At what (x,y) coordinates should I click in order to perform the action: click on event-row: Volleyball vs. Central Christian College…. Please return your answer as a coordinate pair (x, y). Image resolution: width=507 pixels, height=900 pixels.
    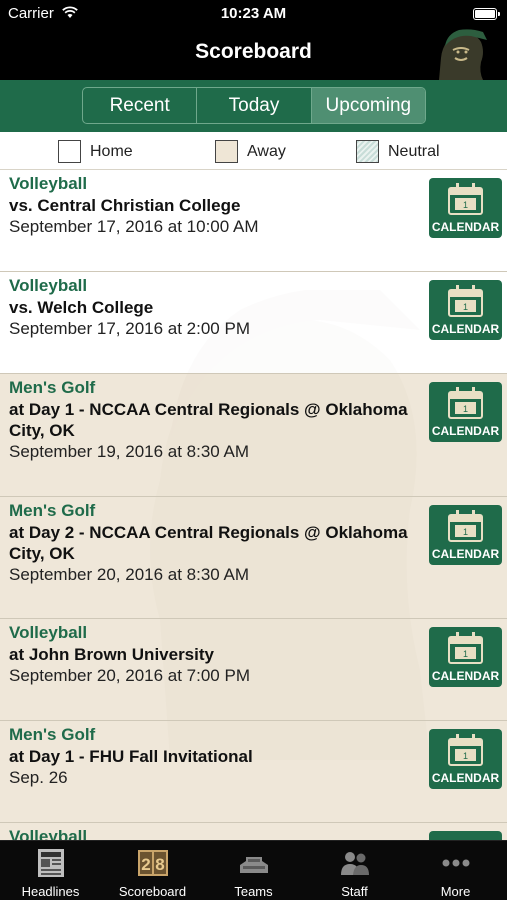
    Looking at the image, I should click on (253, 221).